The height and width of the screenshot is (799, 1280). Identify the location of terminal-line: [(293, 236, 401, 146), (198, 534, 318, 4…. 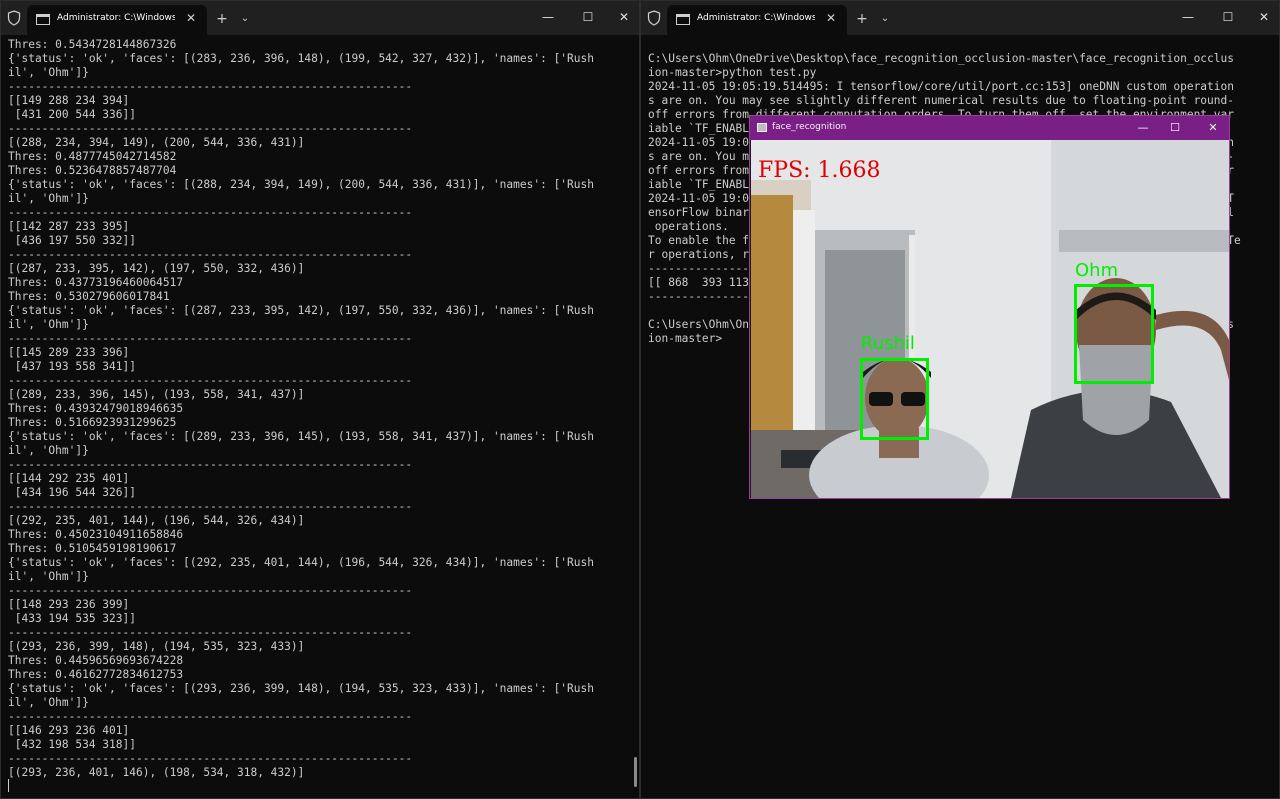
(156, 772).